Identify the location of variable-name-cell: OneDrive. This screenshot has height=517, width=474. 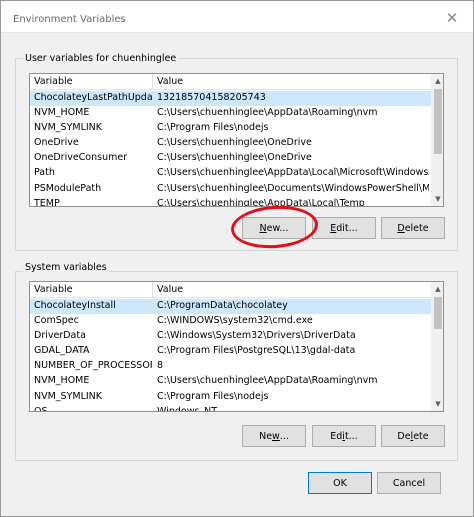
(56, 143).